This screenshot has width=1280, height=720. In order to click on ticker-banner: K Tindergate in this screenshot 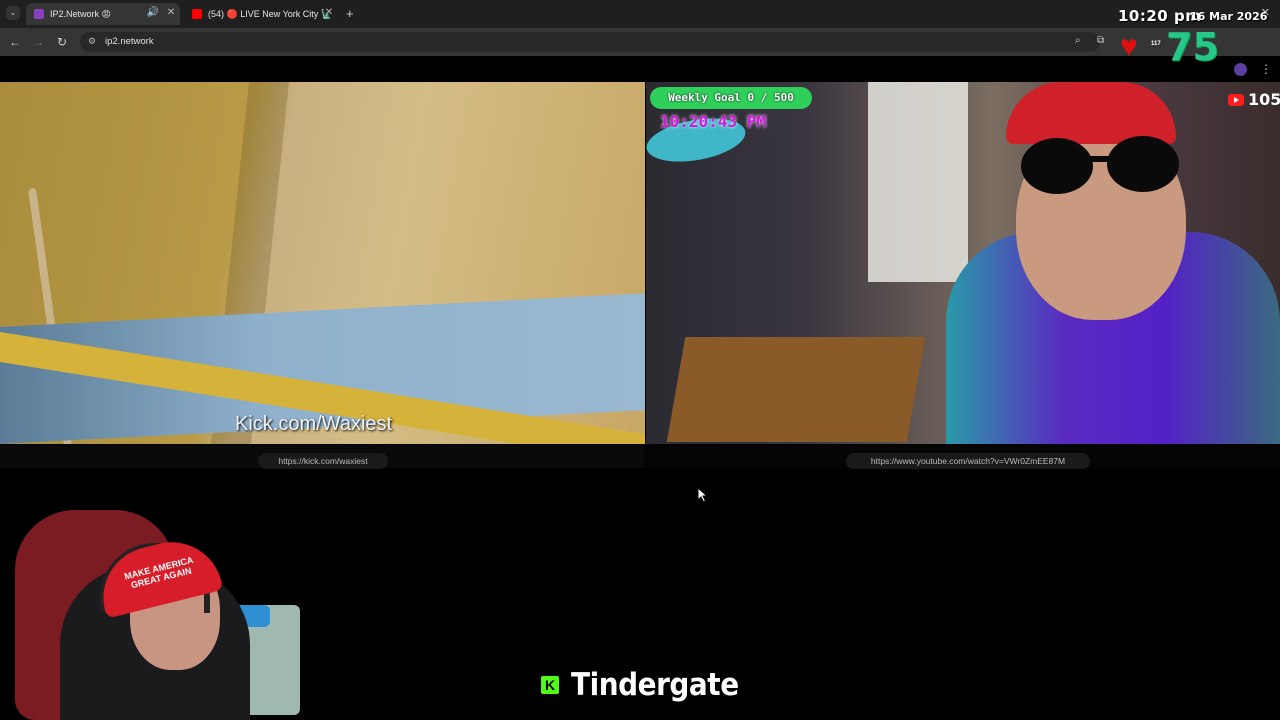, I will do `click(649, 685)`.